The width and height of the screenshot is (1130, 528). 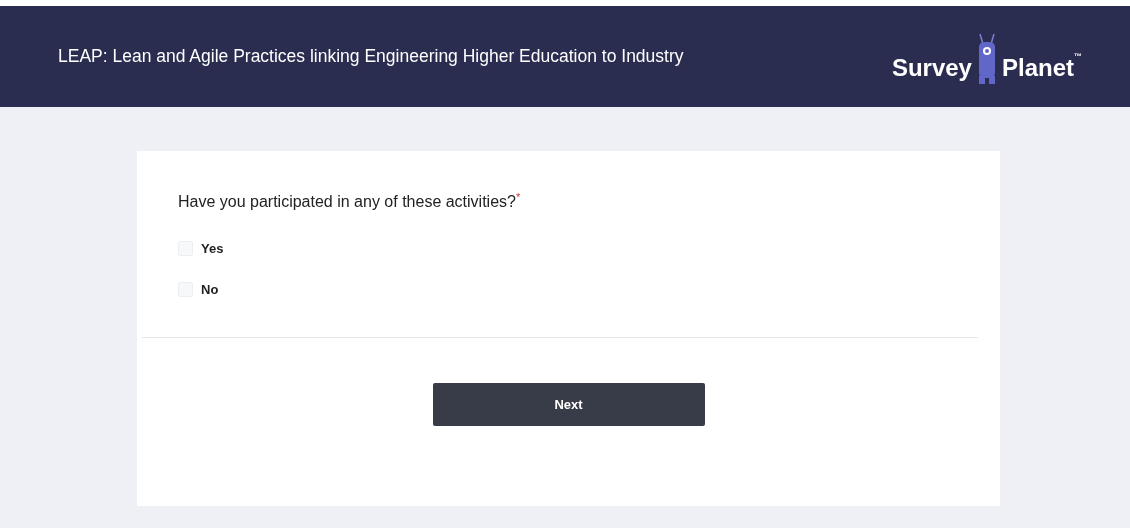 I want to click on logo-text: Survey, so click(x=931, y=67).